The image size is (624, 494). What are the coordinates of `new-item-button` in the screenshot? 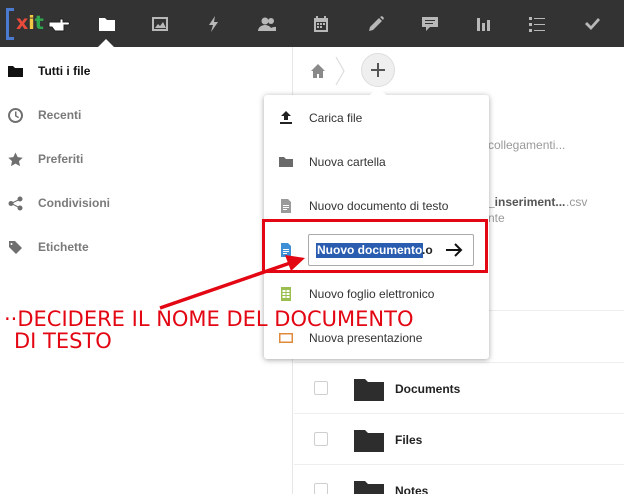 It's located at (378, 70).